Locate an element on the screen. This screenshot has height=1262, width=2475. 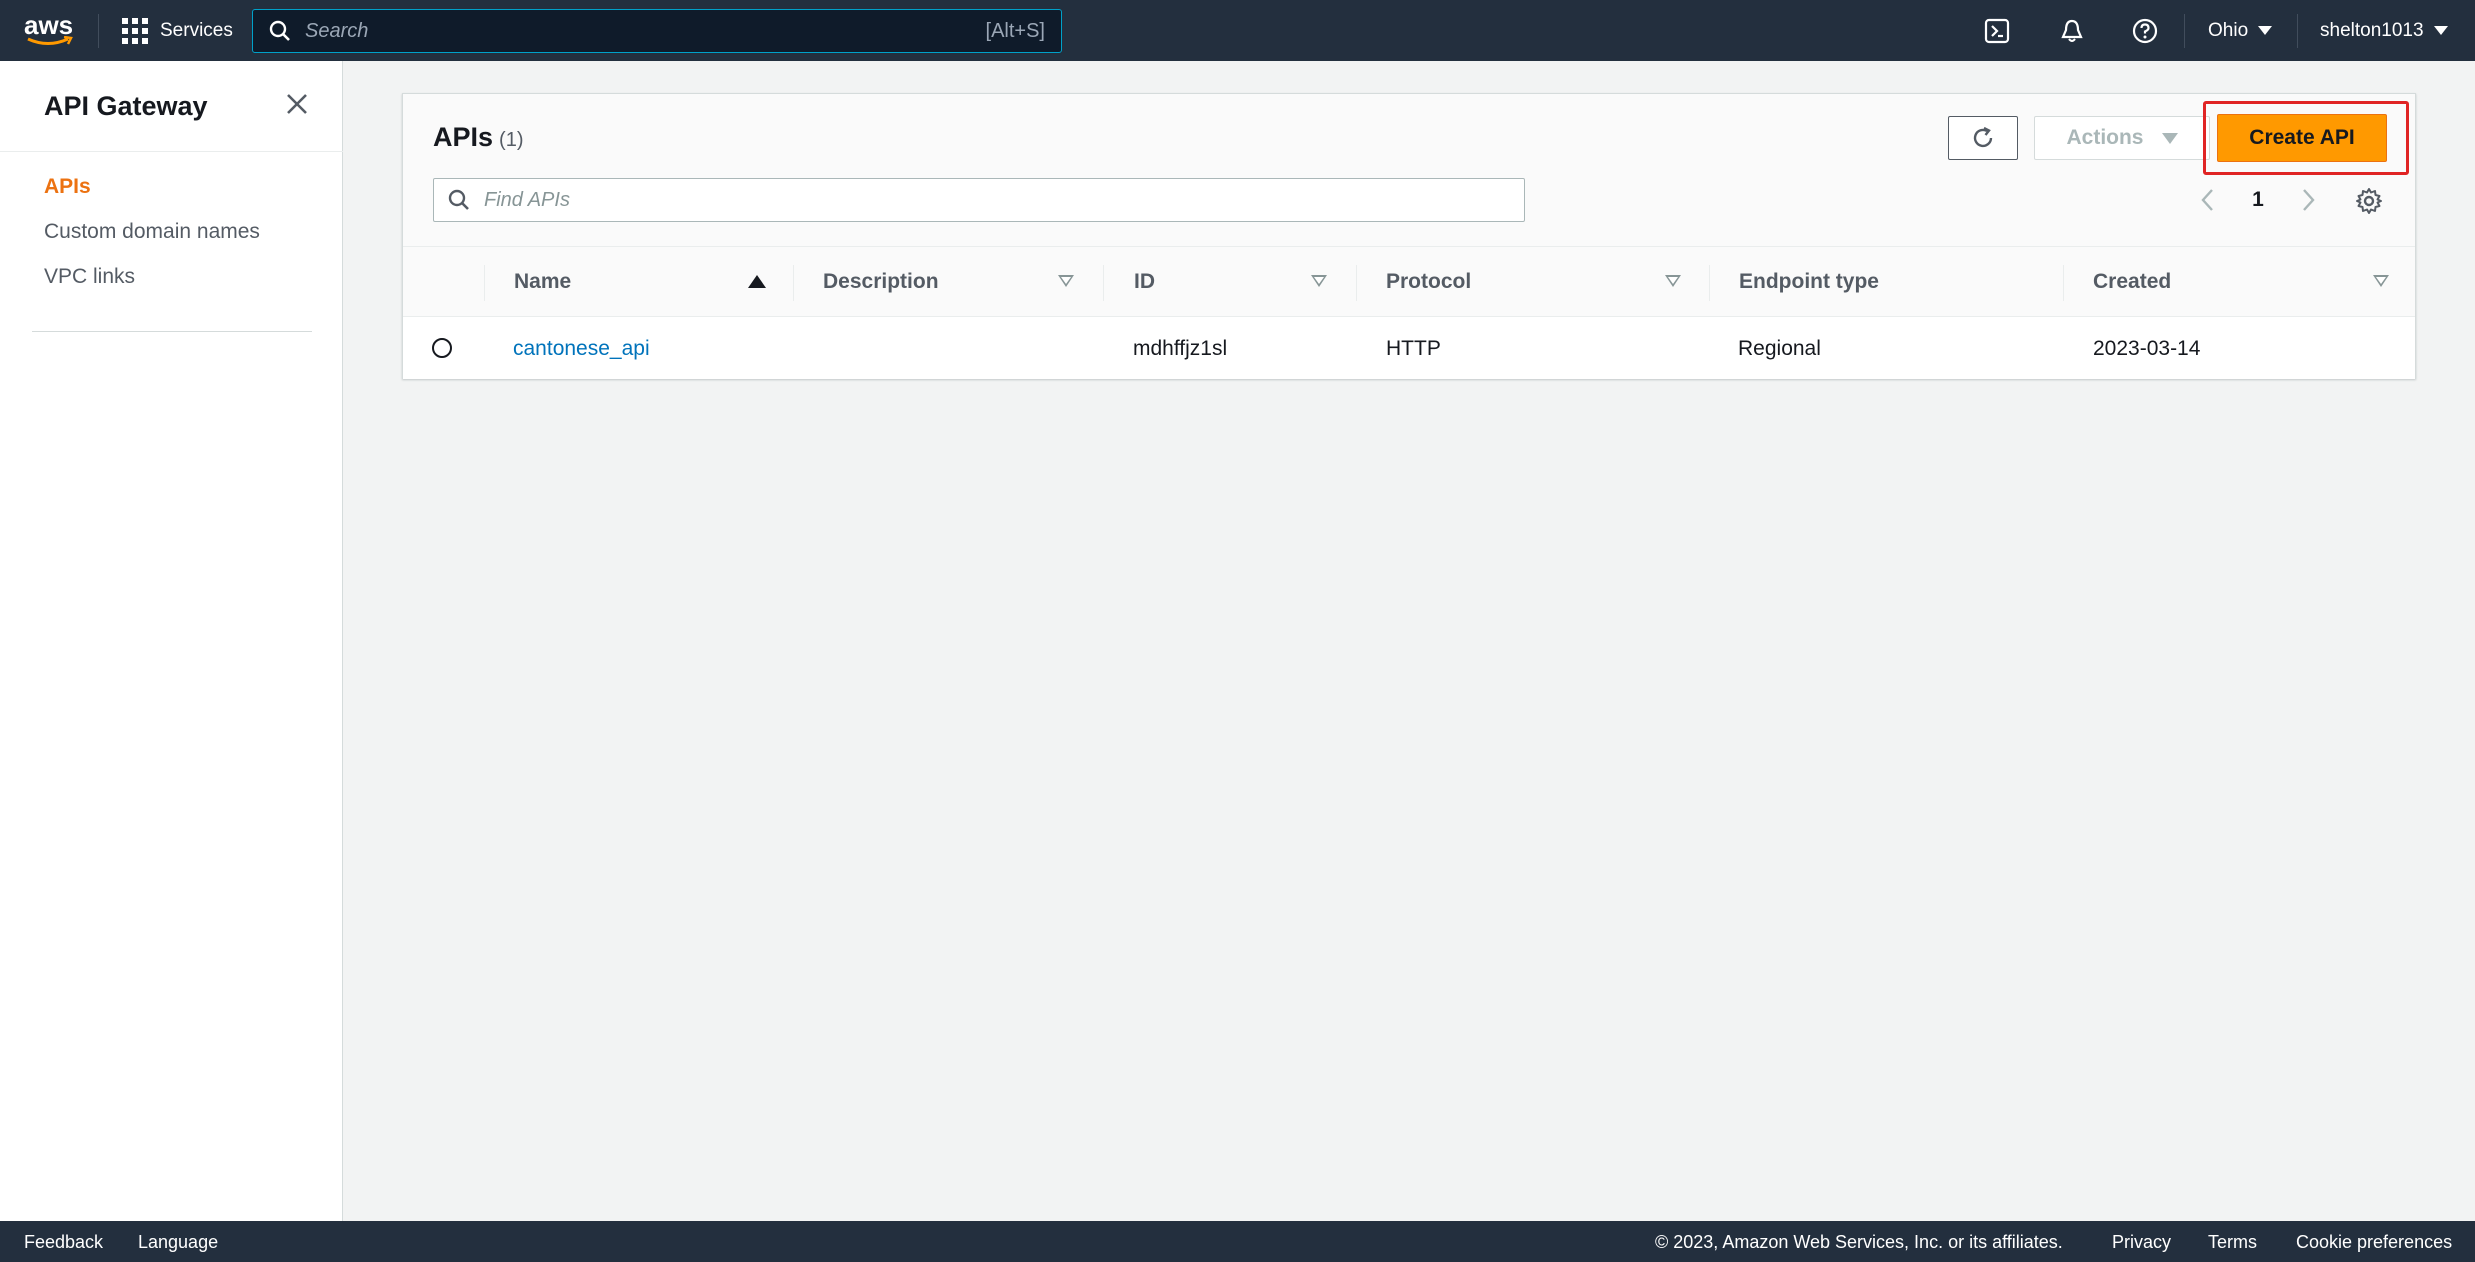
services-menu-button: Services is located at coordinates (177, 30).